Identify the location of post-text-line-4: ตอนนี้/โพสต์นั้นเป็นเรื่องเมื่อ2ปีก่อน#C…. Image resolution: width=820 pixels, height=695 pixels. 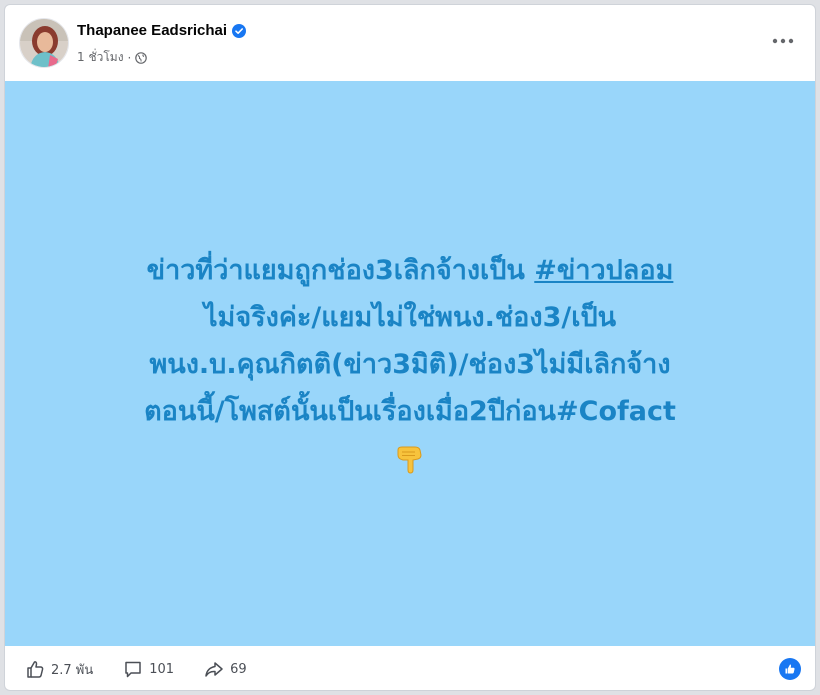
(410, 411).